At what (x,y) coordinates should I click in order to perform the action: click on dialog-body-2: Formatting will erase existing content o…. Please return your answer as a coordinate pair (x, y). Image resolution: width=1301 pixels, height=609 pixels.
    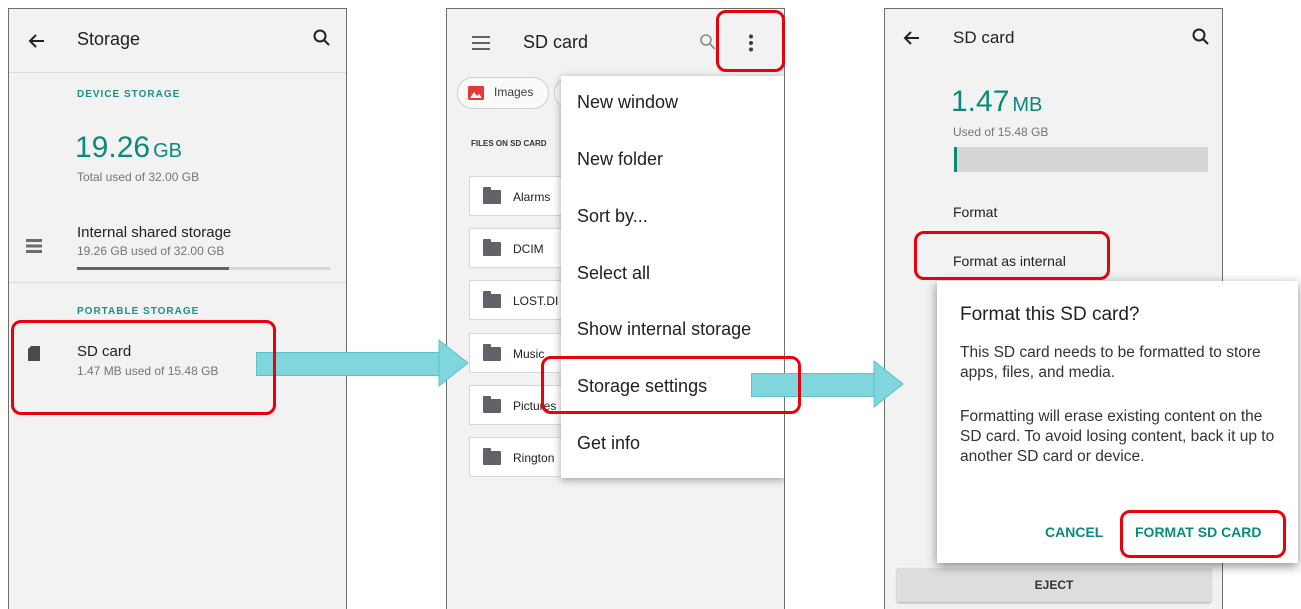
    Looking at the image, I should click on (1117, 436).